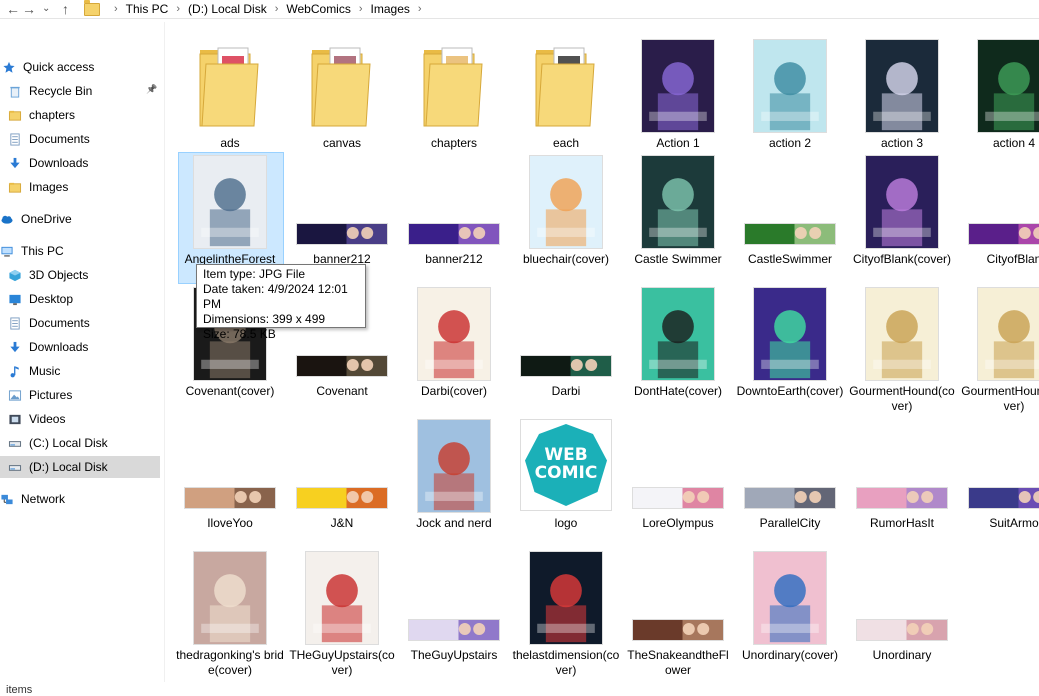 This screenshot has height=696, width=1039. Describe the element at coordinates (678, 348) in the screenshot. I see `file-item: DontHate(cover)` at that location.